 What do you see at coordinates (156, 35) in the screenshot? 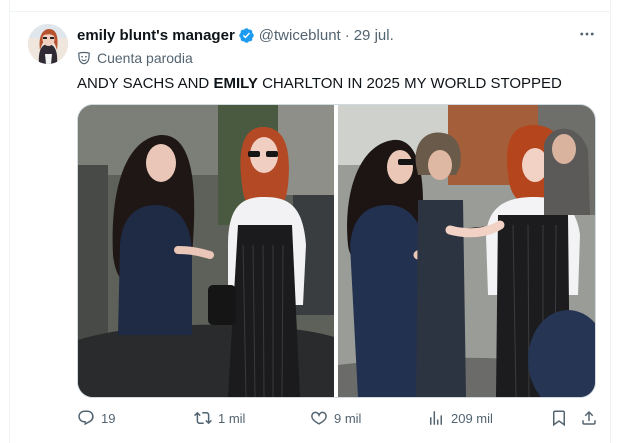
I see `display-name: emily blunt's manager` at bounding box center [156, 35].